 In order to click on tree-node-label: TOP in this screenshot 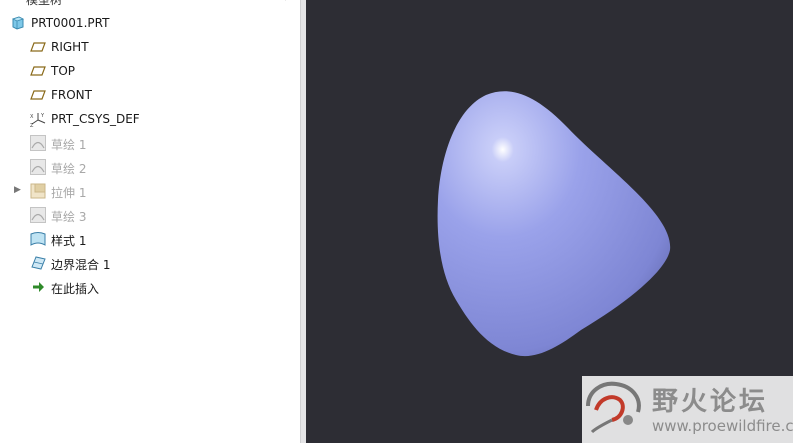, I will do `click(63, 71)`.